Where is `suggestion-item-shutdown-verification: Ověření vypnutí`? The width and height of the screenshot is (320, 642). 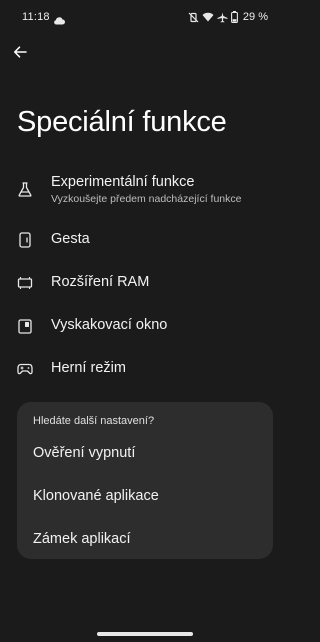
suggestion-item-shutdown-verification: Ověření vypnutí is located at coordinates (145, 454).